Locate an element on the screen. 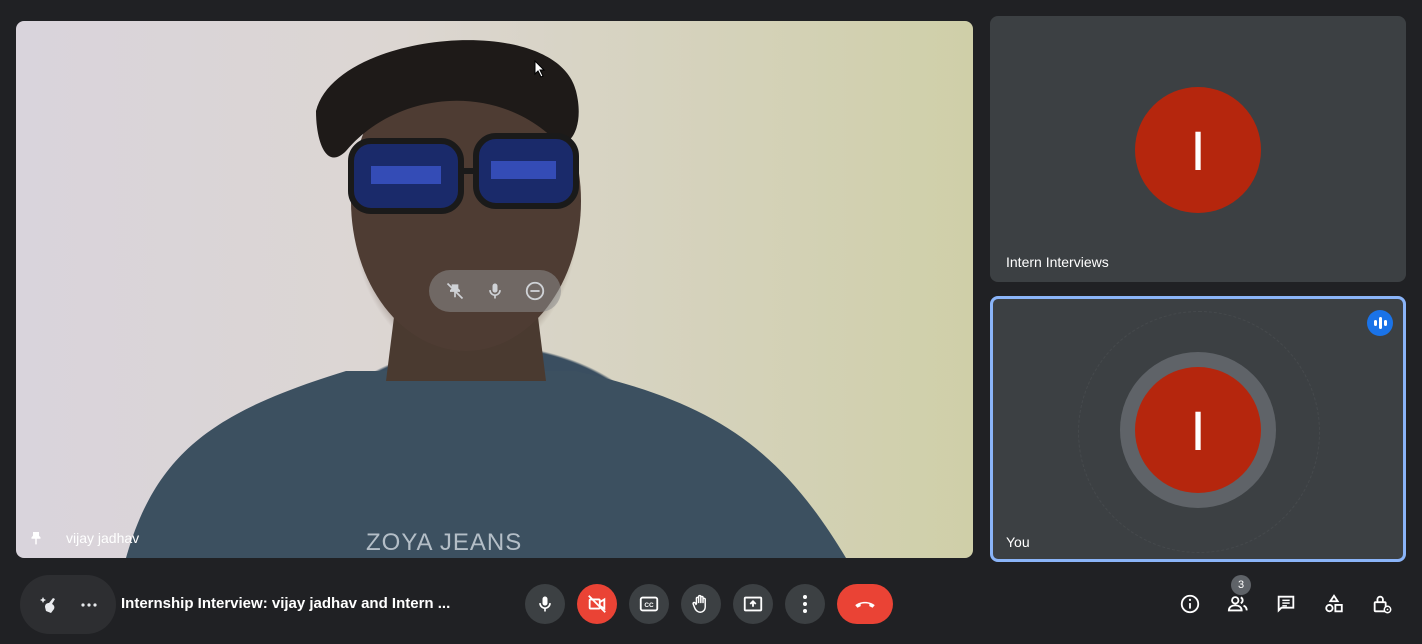 The width and height of the screenshot is (1422, 644). side-panel-controls: 3 is located at coordinates (1286, 599).